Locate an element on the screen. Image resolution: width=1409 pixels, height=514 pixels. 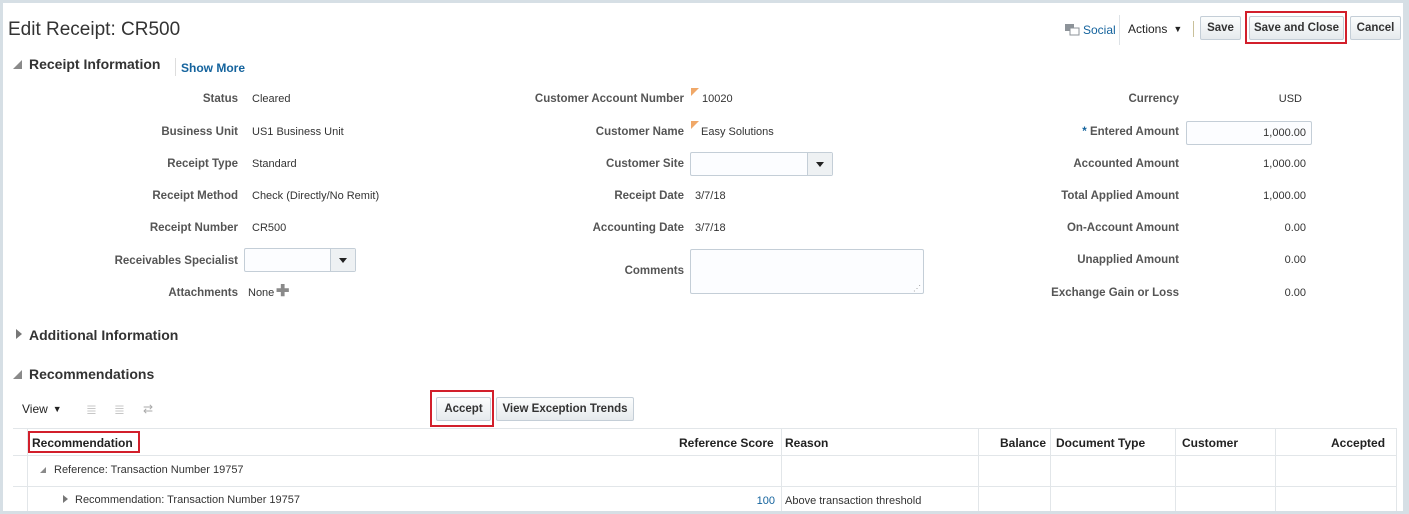
column-header-document-type: Document Type is located at coordinates (1100, 443).